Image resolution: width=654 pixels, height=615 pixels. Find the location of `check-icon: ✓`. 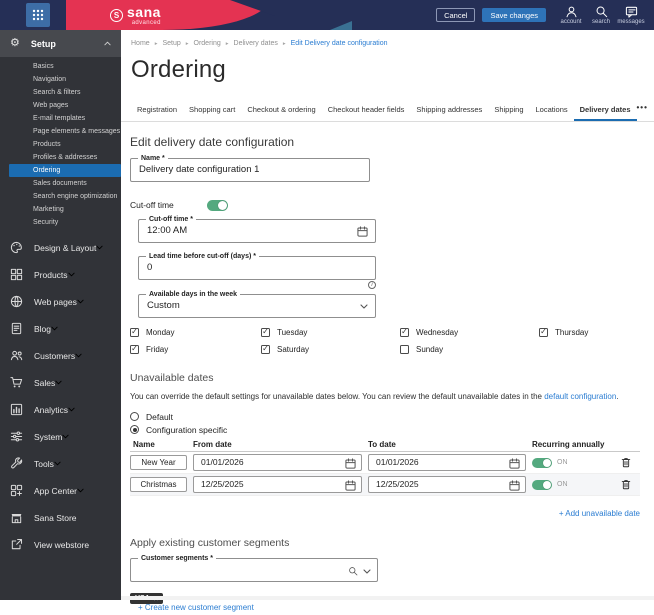

check-icon: ✓ is located at coordinates (543, 331).